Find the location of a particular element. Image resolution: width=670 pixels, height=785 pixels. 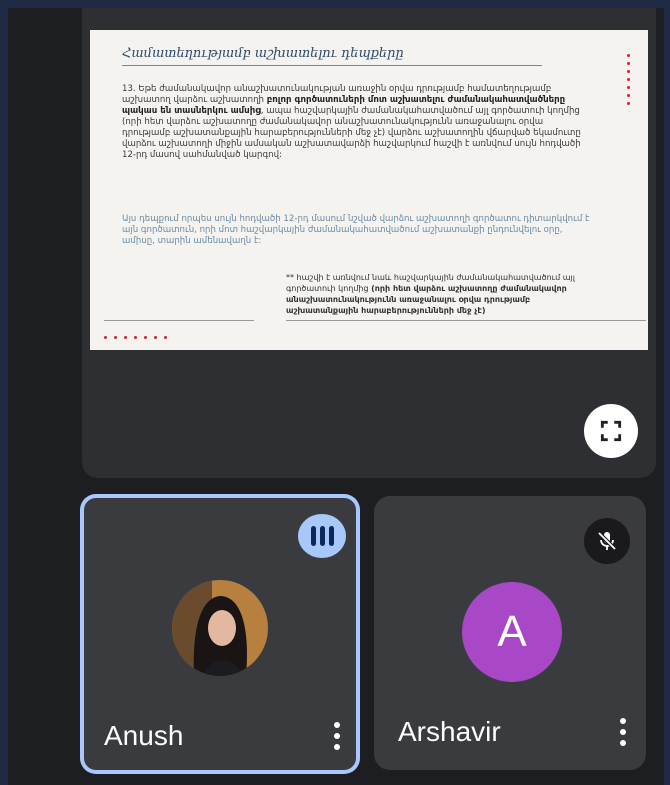

participant-tile-anush: Anush is located at coordinates (220, 634).